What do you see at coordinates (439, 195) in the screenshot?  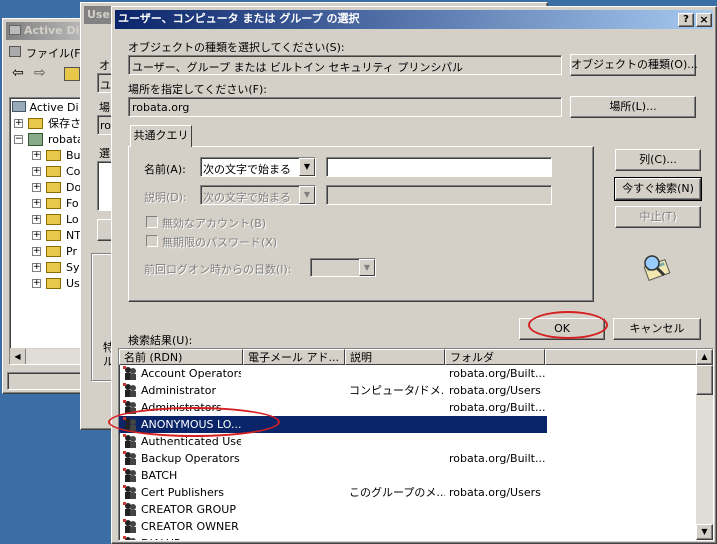 I see `description-input` at bounding box center [439, 195].